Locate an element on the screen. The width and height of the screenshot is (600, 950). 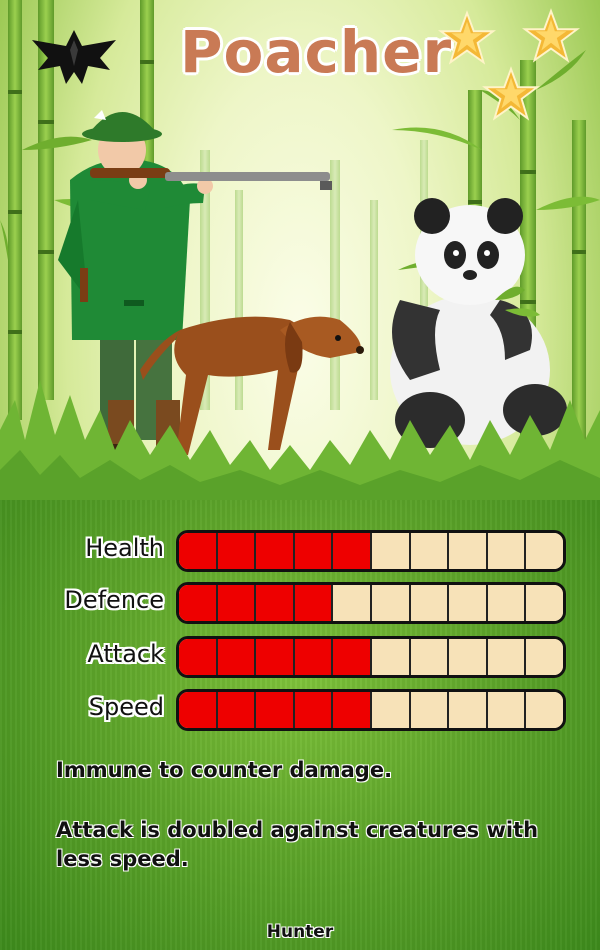
stat-row-defence: Defence is located at coordinates (300, 604).